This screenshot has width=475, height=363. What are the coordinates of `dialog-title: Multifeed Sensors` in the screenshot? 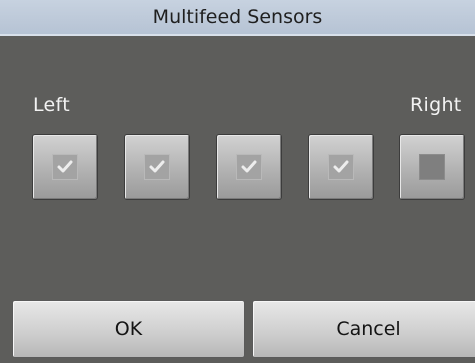 It's located at (237, 18).